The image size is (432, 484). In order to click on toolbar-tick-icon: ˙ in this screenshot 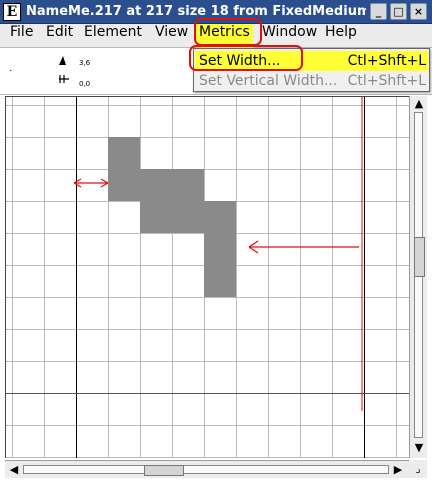, I will do `click(11, 74)`.